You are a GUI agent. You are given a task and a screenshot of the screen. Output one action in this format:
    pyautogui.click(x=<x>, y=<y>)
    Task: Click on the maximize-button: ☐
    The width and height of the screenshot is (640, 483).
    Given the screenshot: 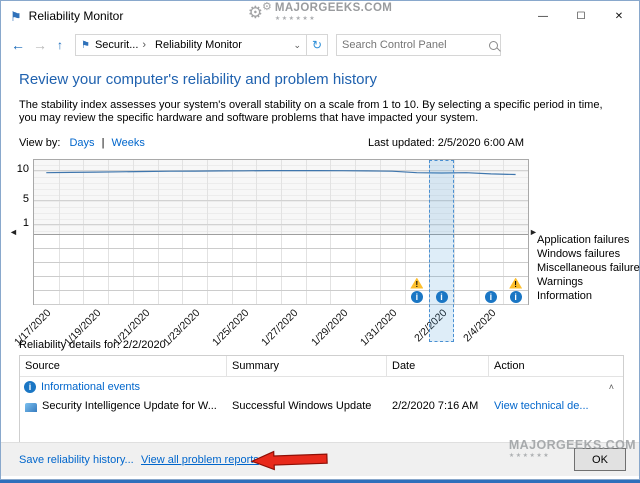 What is the action you would take?
    pyautogui.click(x=581, y=15)
    